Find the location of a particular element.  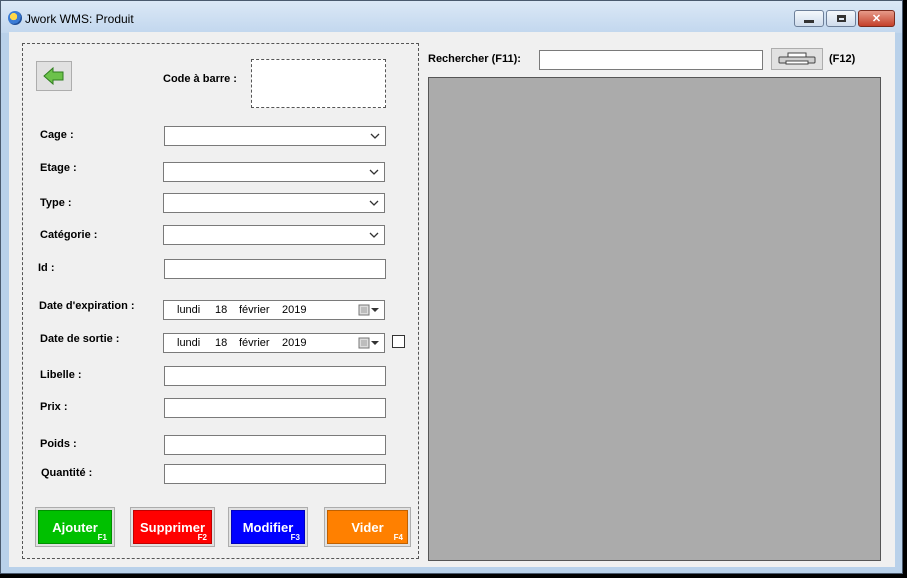

type-label: Type : is located at coordinates (56, 203).